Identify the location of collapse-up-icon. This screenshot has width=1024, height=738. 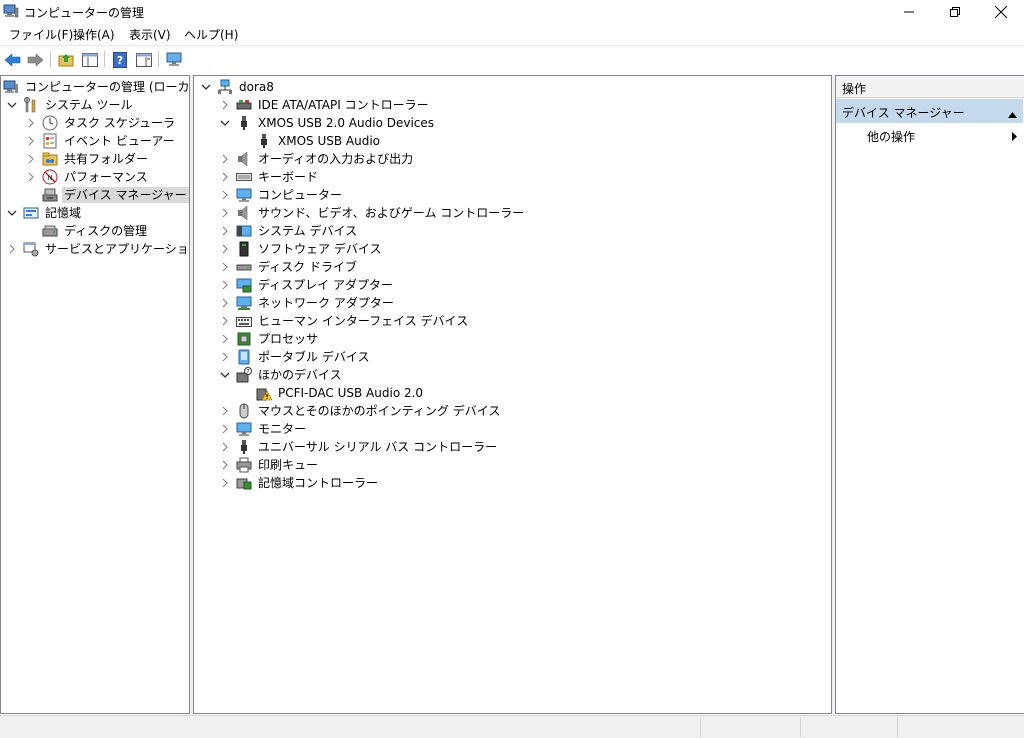
(1012, 114).